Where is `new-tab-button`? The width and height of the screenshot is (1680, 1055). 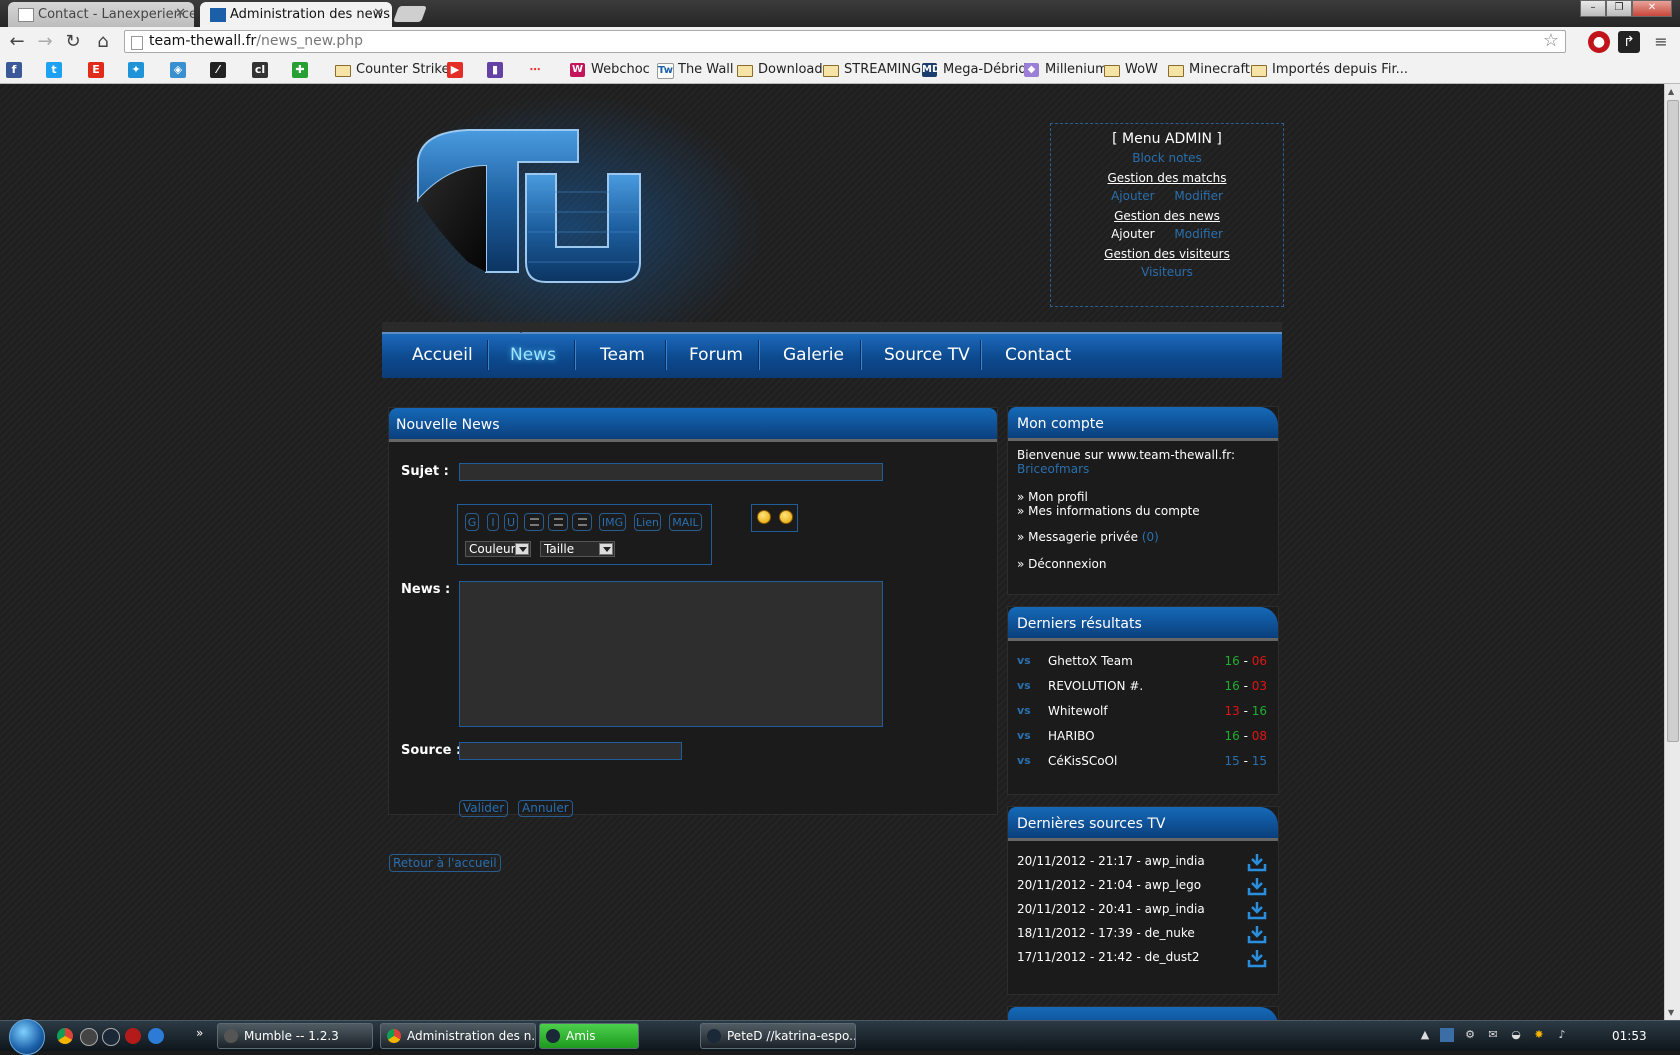
new-tab-button is located at coordinates (410, 14).